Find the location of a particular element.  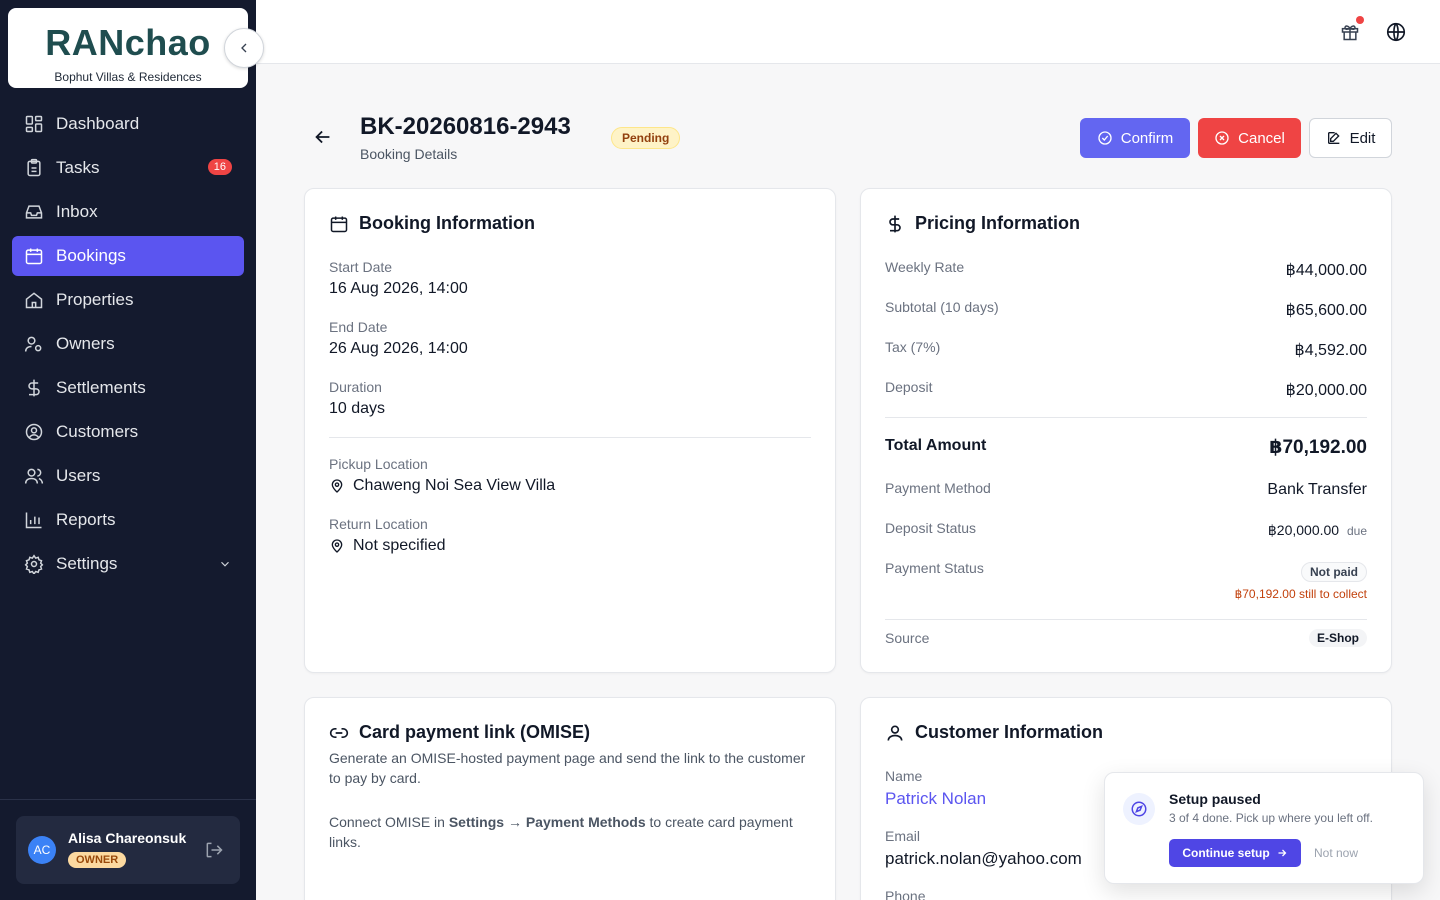

collapse-sidebar-button is located at coordinates (244, 48).